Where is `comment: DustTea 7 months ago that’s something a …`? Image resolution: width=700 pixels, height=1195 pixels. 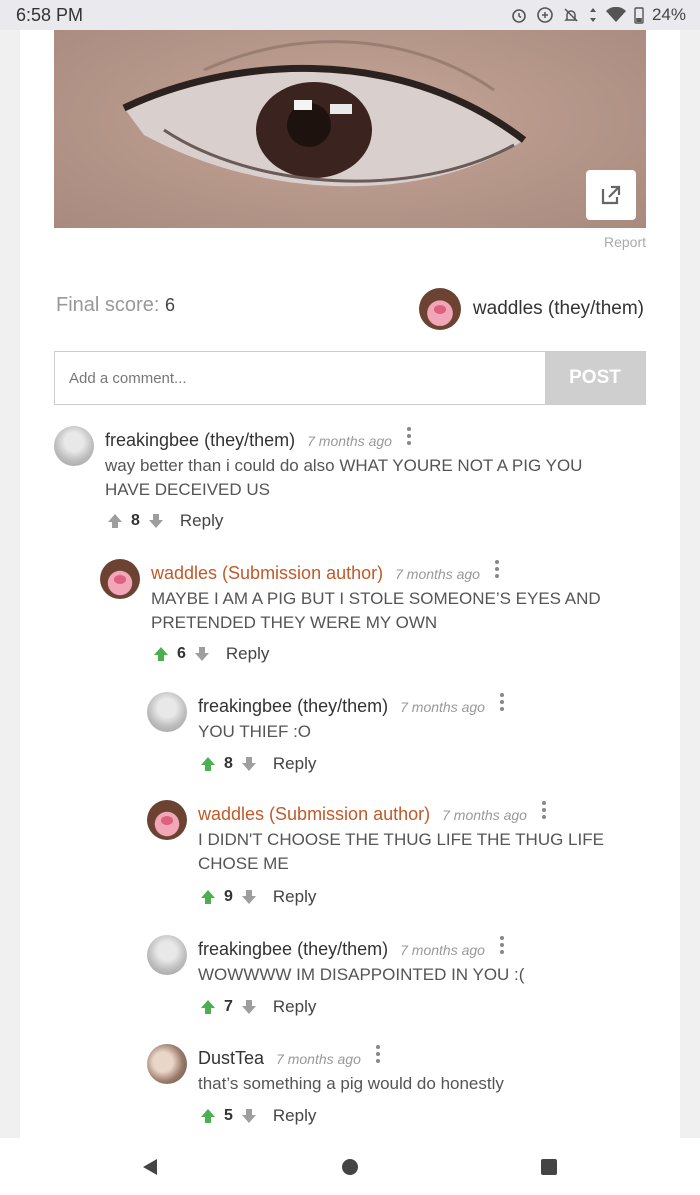
comment: DustTea 7 months ago that’s something a … is located at coordinates (396, 1088).